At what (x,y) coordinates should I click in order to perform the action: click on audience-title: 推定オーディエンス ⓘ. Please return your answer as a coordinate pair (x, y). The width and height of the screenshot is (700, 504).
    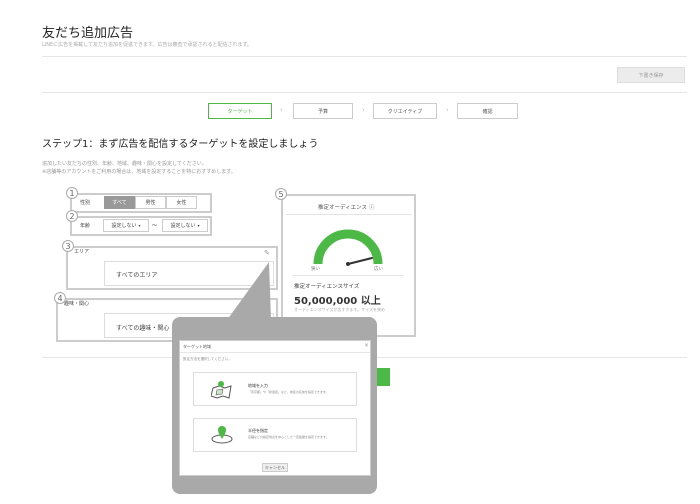
    Looking at the image, I should click on (346, 208).